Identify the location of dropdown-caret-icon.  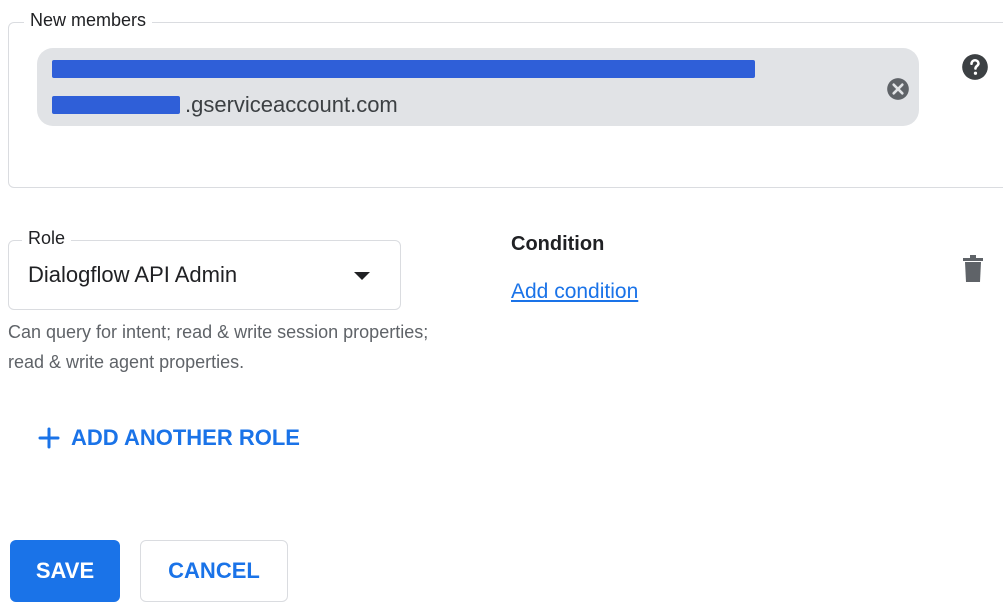
(362, 276).